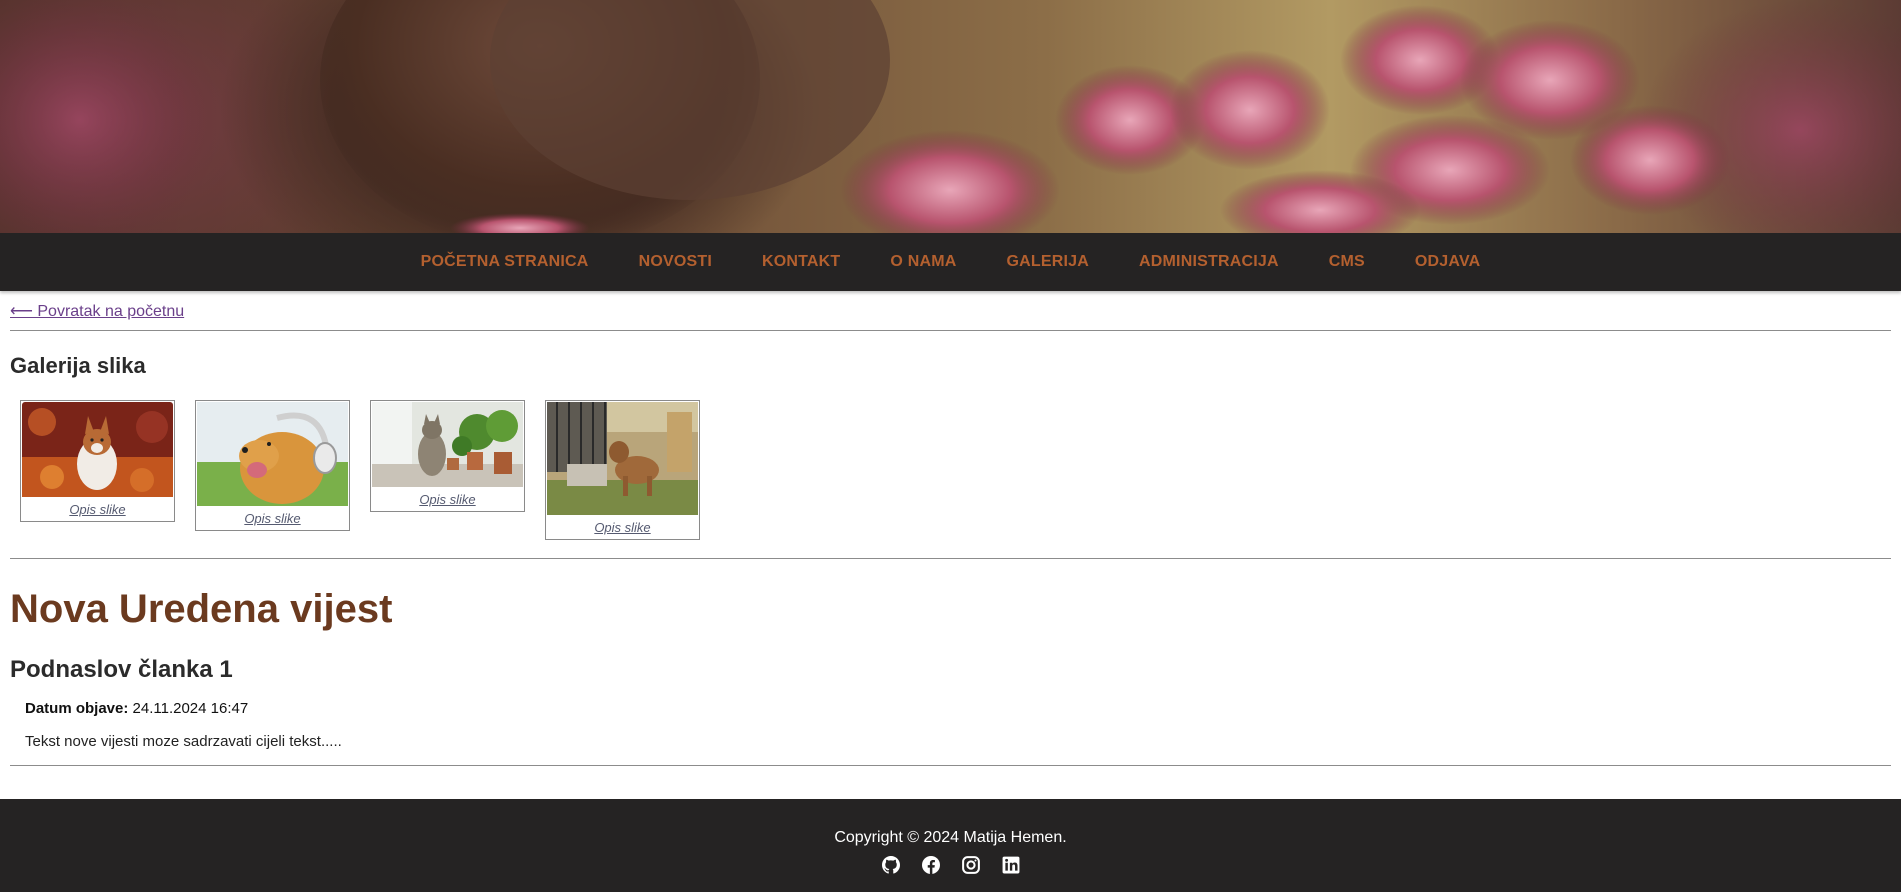 This screenshot has width=1901, height=892. Describe the element at coordinates (97, 311) in the screenshot. I see `back-to-home-link: ⟵ Povratak na početnu` at that location.